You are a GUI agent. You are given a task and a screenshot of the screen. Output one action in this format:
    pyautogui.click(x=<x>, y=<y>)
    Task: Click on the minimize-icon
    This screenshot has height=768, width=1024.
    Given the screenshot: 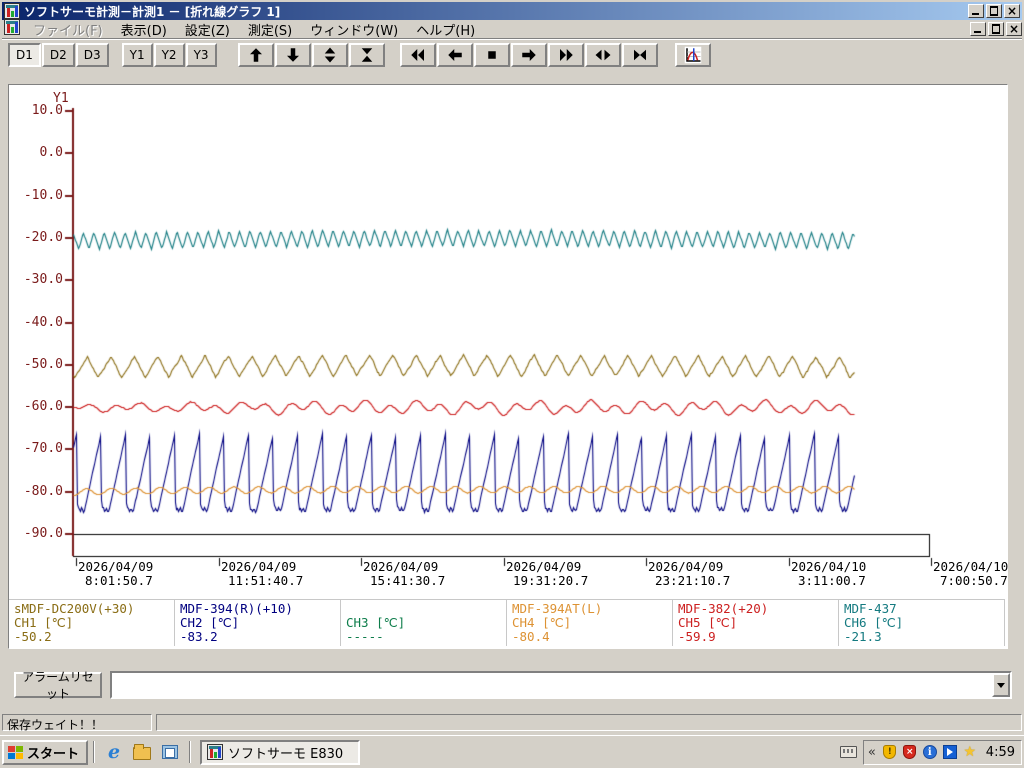 What is the action you would take?
    pyautogui.click(x=975, y=14)
    